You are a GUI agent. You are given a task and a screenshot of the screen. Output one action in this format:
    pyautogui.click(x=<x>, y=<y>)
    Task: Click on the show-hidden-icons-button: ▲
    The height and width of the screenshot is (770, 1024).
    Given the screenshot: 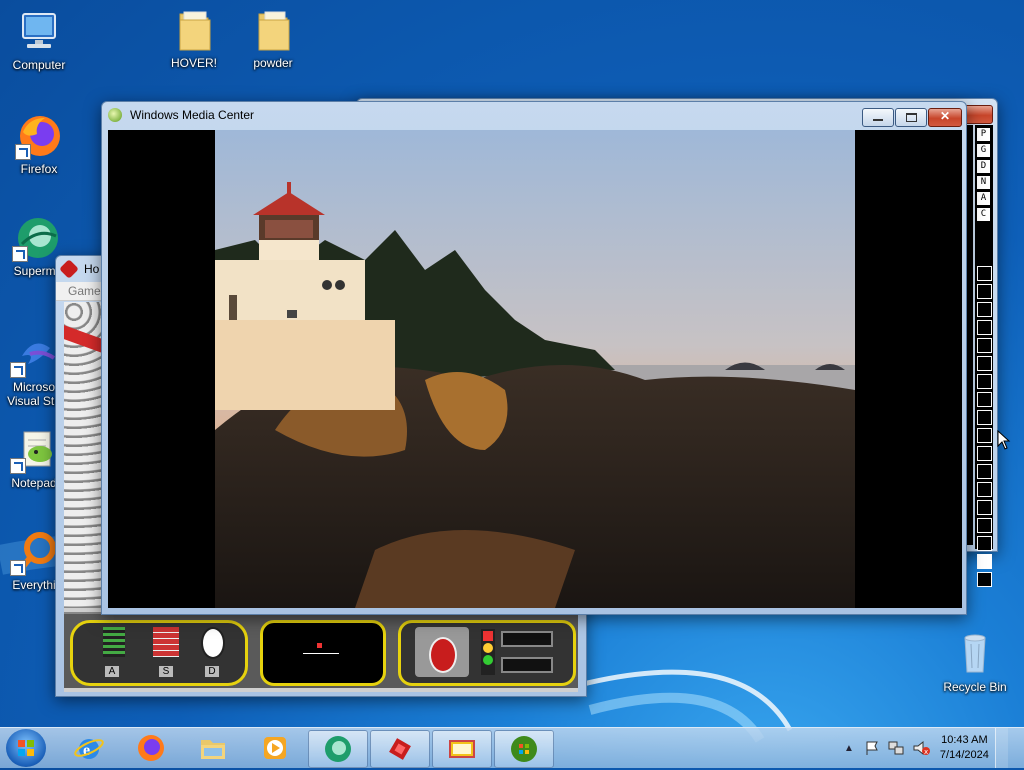 What is the action you would take?
    pyautogui.click(x=849, y=748)
    